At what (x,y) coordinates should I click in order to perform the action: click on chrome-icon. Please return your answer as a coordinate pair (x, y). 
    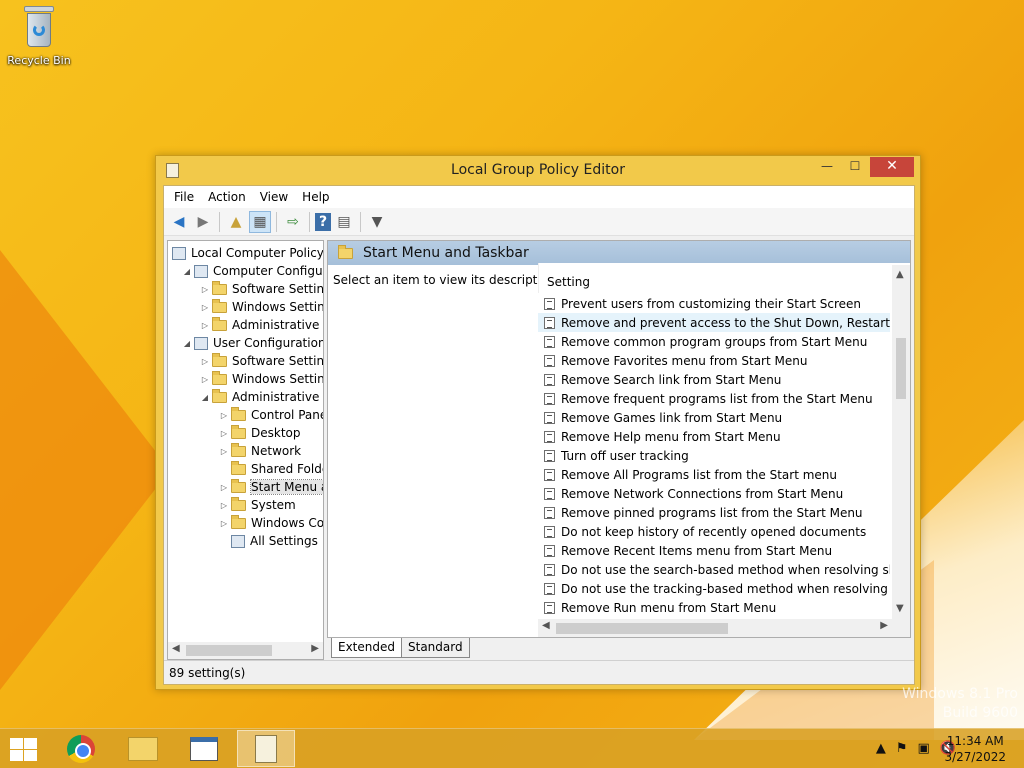
    Looking at the image, I should click on (81, 748).